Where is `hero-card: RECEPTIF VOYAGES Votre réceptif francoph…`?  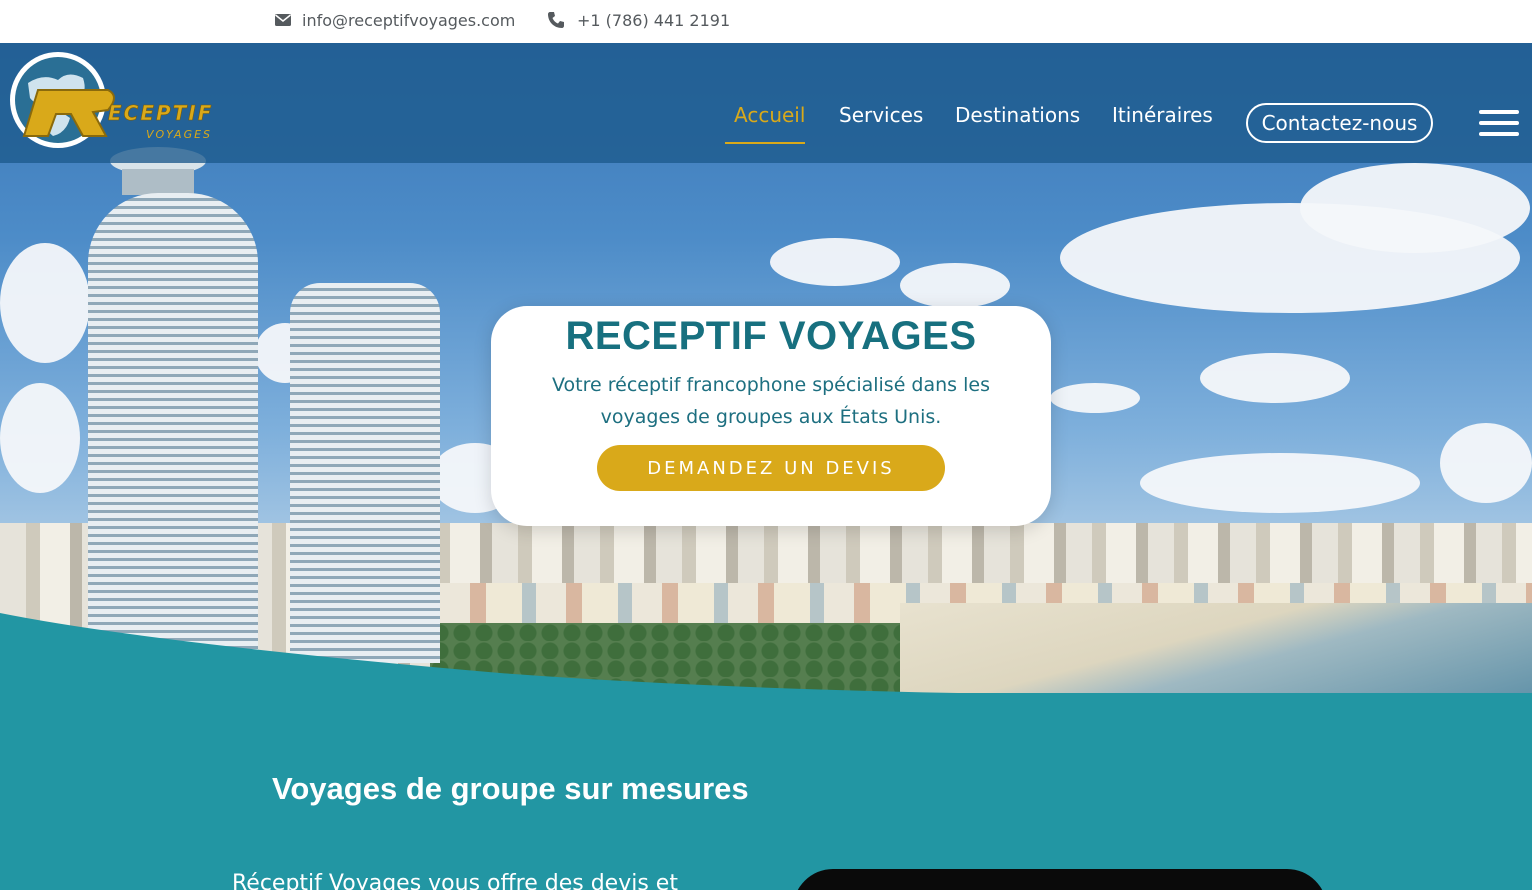 hero-card: RECEPTIF VOYAGES Votre réceptif francoph… is located at coordinates (771, 416).